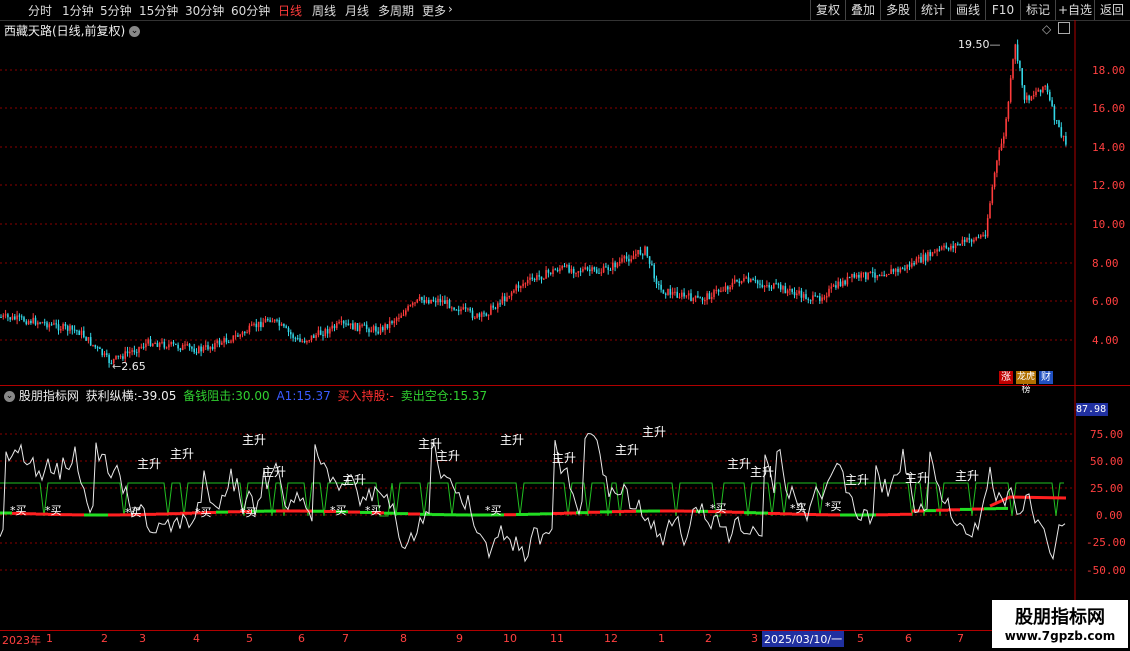 The height and width of the screenshot is (651, 1130). I want to click on statistics-button: 统计, so click(932, 10).